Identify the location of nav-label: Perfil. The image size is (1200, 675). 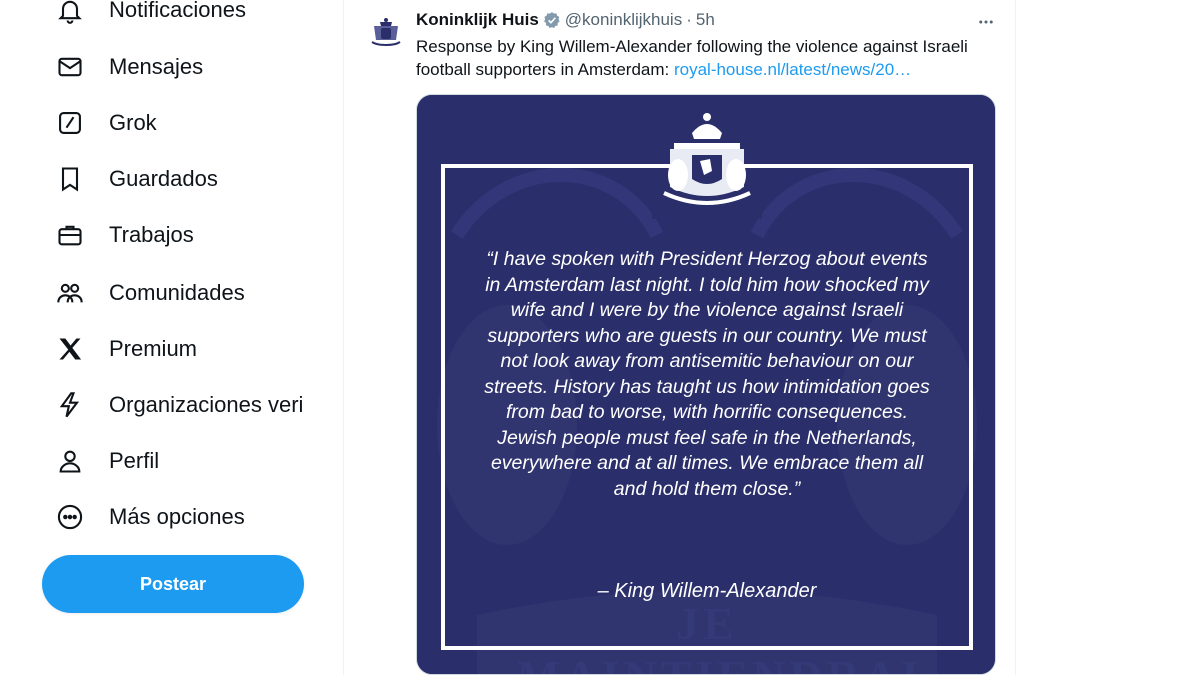
(134, 460).